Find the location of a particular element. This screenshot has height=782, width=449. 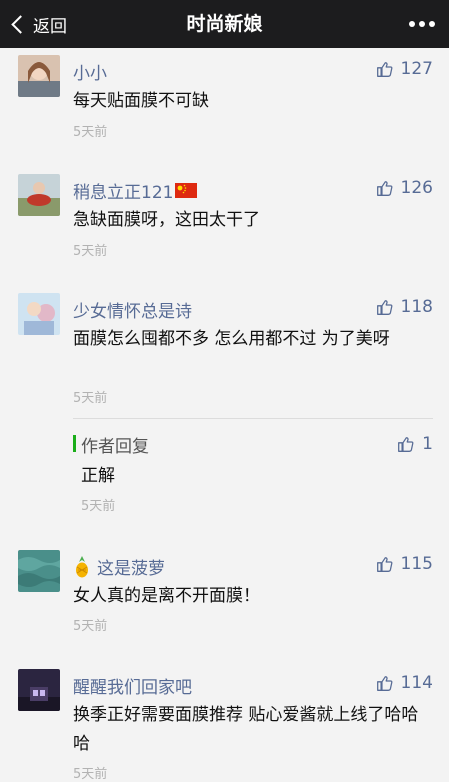

back-button: 返回 is located at coordinates (38, 24).